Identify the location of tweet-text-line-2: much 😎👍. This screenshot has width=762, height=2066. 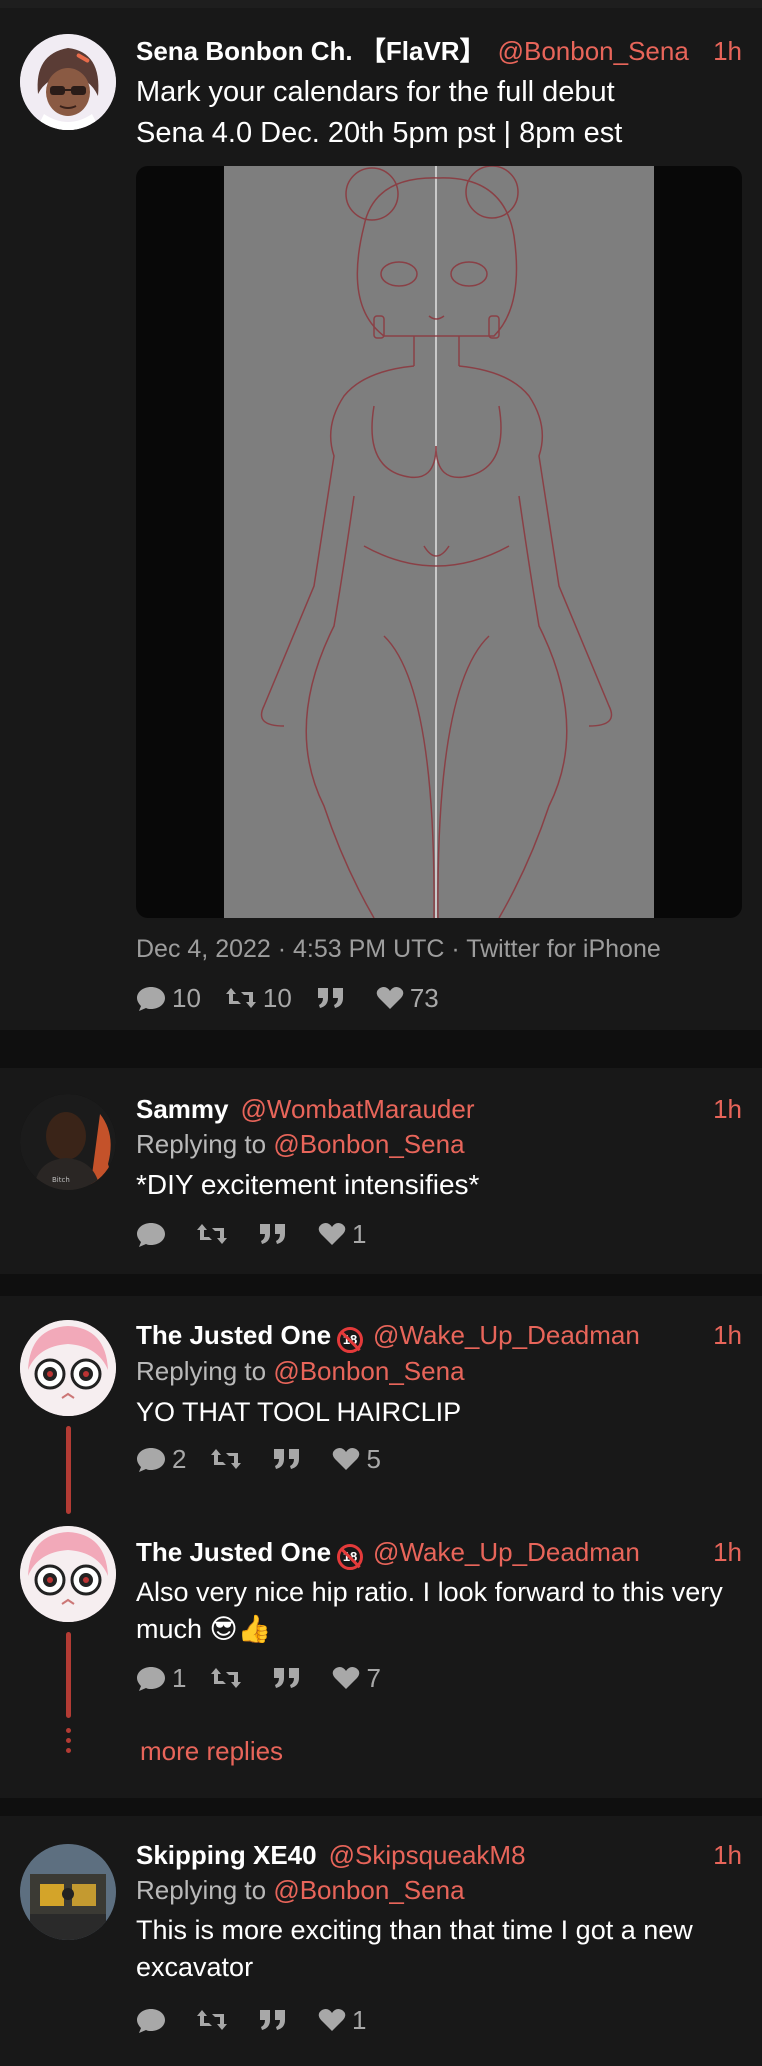
(204, 1629).